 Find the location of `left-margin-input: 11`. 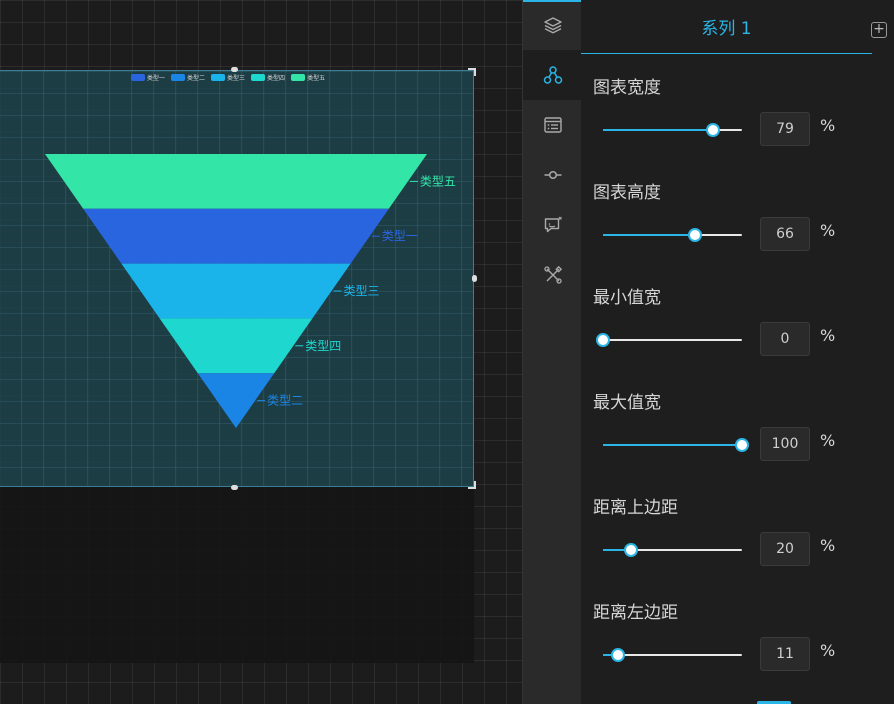

left-margin-input: 11 is located at coordinates (785, 654).